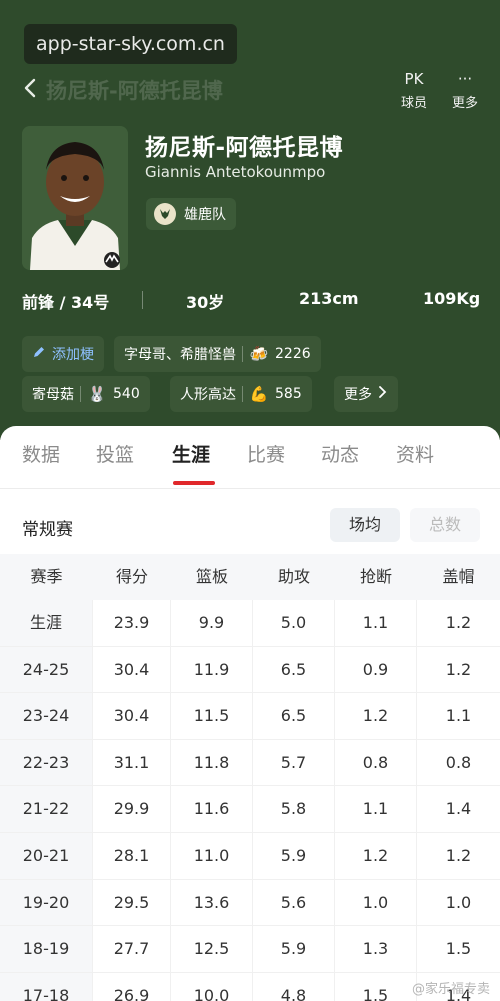 The image size is (500, 1001). I want to click on tab-shooting: 投篮, so click(115, 453).